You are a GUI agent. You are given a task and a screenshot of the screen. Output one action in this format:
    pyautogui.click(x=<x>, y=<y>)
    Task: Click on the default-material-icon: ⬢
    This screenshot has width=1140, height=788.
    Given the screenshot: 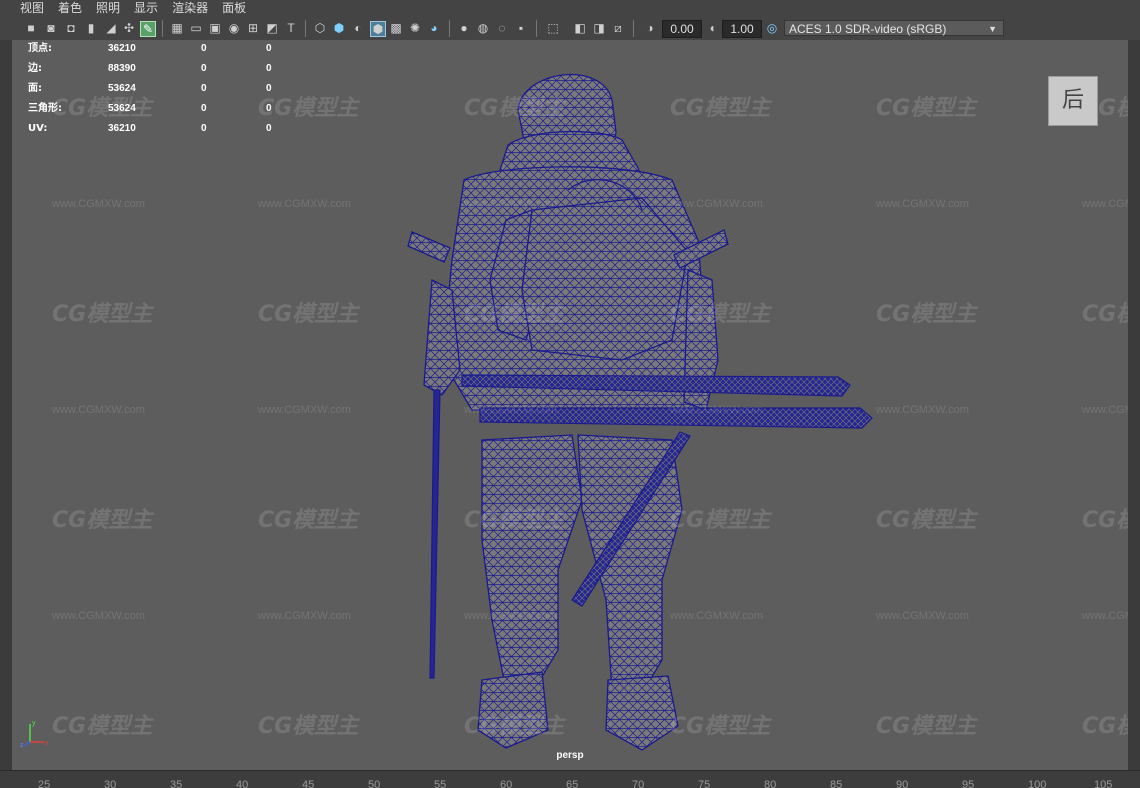 What is the action you would take?
    pyautogui.click(x=378, y=29)
    